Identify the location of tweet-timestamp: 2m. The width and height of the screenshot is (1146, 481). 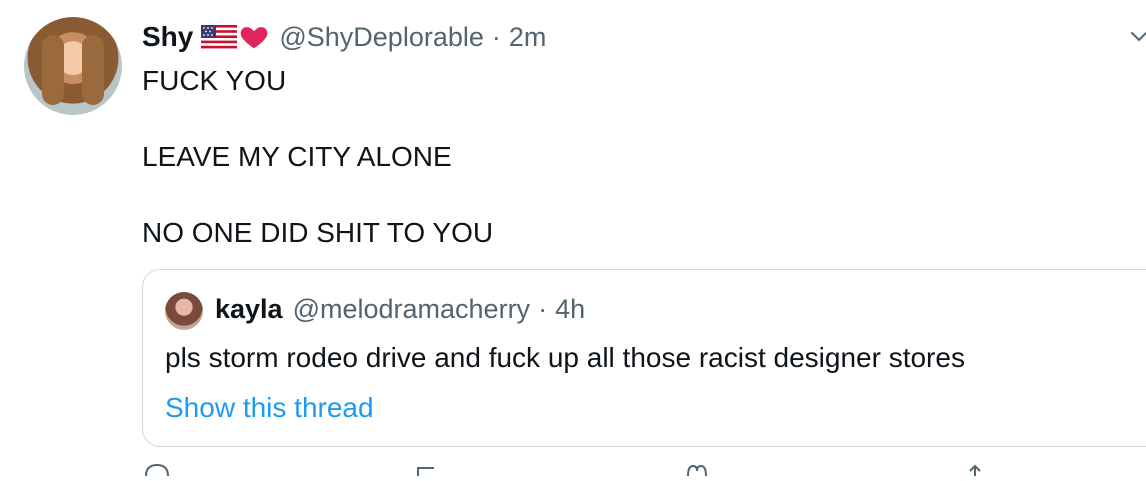
(528, 37).